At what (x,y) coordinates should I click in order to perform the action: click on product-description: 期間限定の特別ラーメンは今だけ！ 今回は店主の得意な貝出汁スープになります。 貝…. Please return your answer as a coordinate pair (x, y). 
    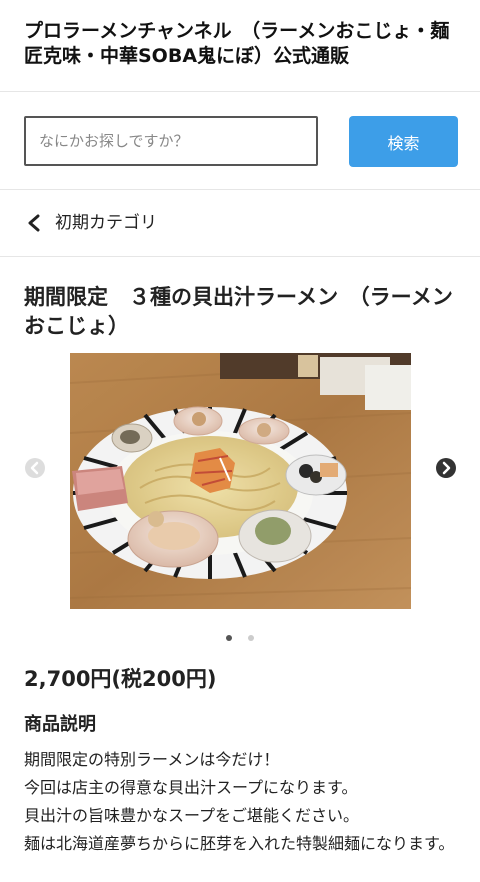
    Looking at the image, I should click on (244, 802).